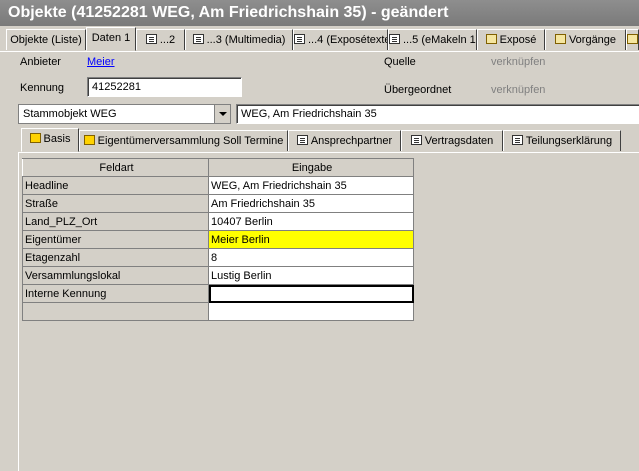 Image resolution: width=639 pixels, height=471 pixels. I want to click on quelle-verknuepfen-link: verknüpfen, so click(518, 62).